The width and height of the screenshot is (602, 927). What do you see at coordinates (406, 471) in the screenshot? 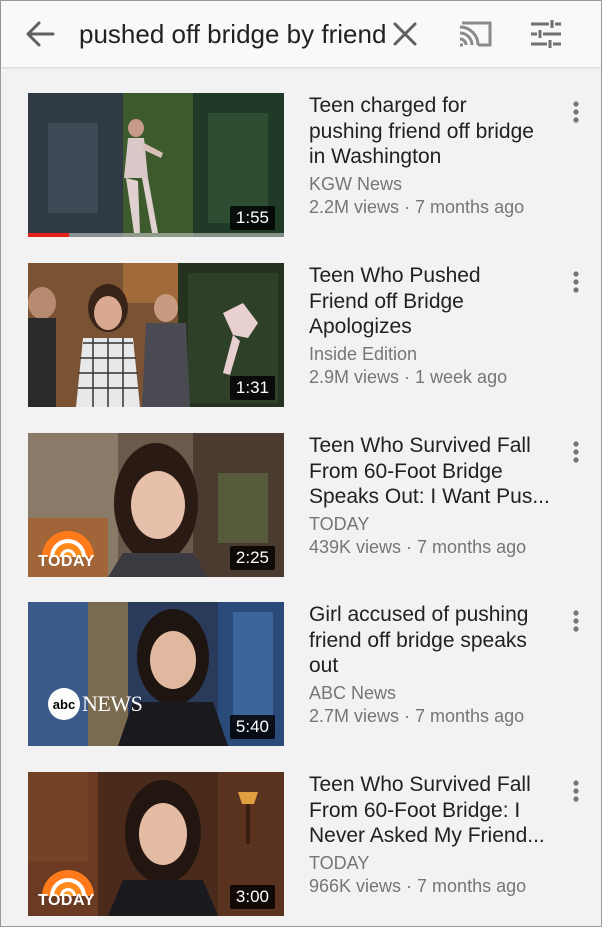
I see `video-title-line: From 60-Foot Bridge` at bounding box center [406, 471].